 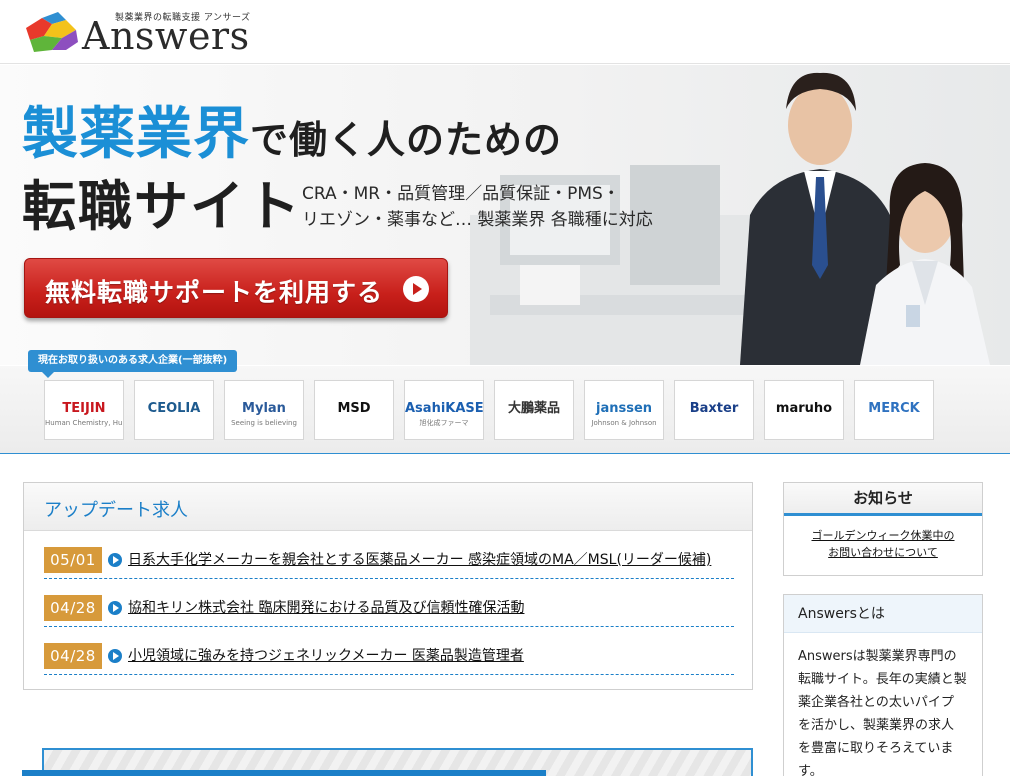 I want to click on hero-headline-highlight: 製薬業界, so click(x=136, y=134).